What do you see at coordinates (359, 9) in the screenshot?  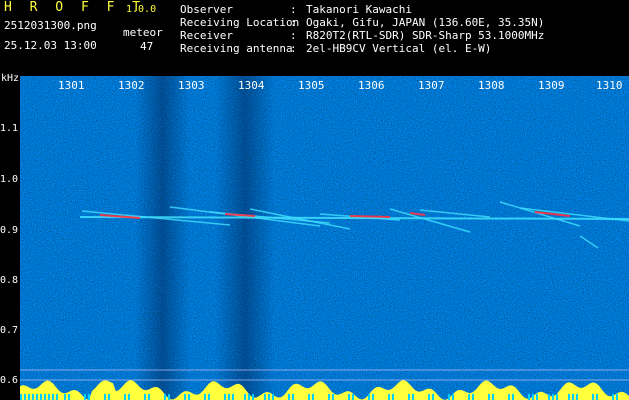 I see `meta-value-observer: Takanori Kawachi` at bounding box center [359, 9].